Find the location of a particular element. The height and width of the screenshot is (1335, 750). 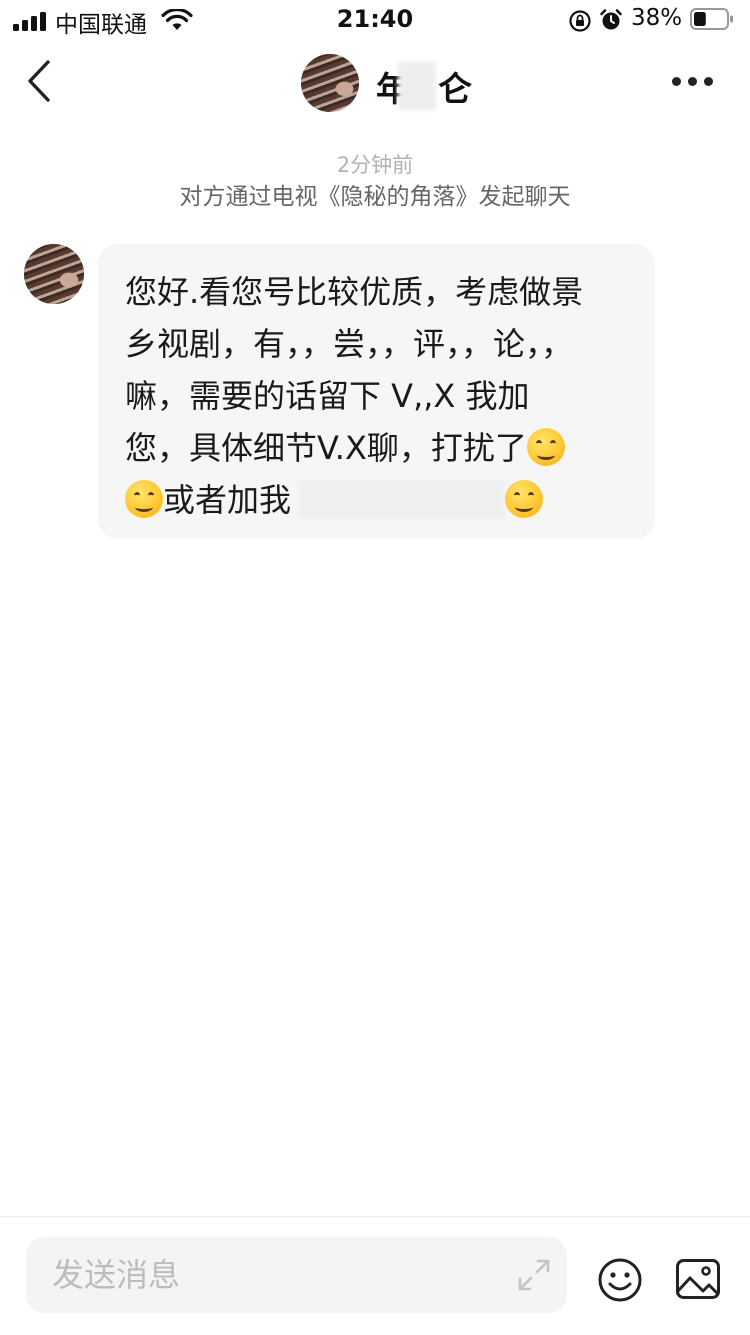

image-icon is located at coordinates (698, 1279).